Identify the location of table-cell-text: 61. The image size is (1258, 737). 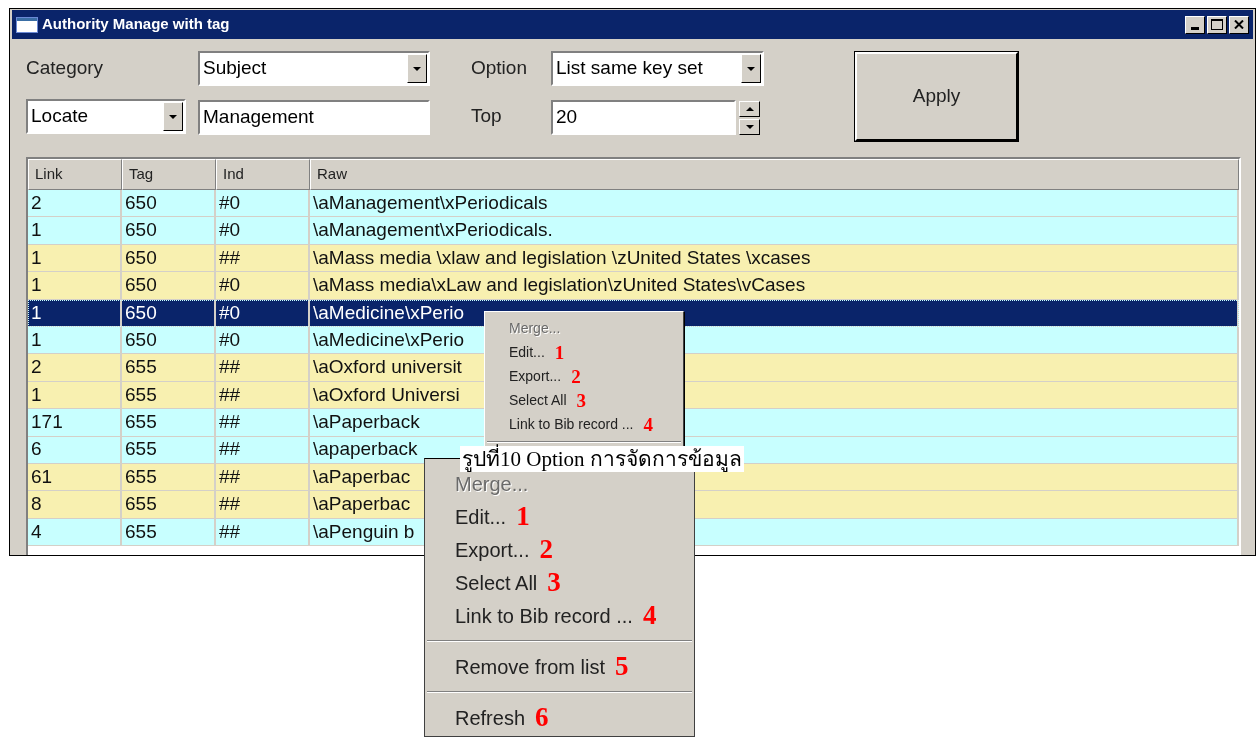
(42, 476).